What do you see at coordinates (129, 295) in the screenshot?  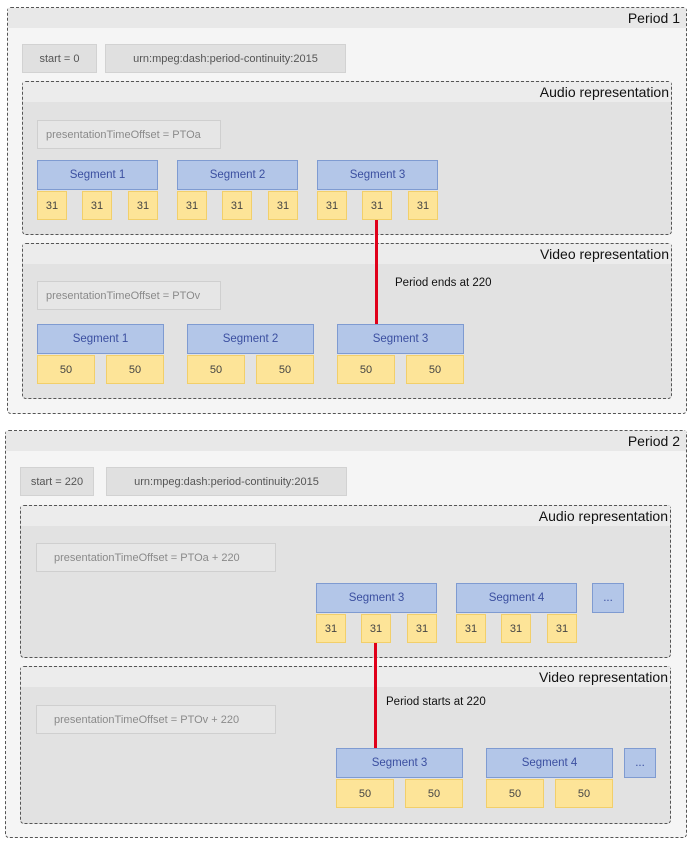 I see `period-1-video-pto: presentationTimeOffset = PTOv` at bounding box center [129, 295].